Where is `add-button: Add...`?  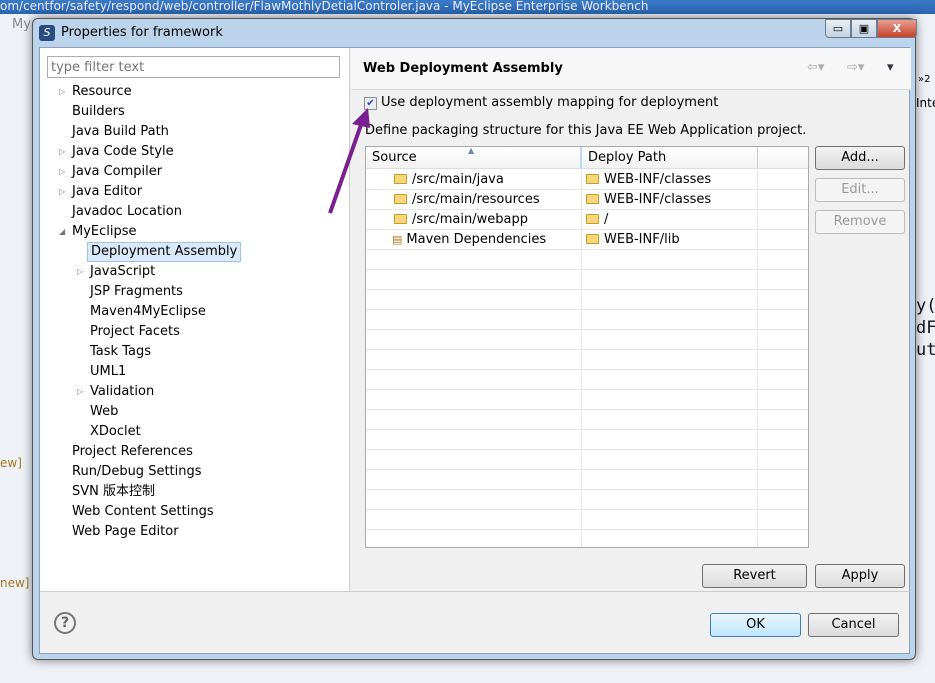
add-button: Add... is located at coordinates (860, 158).